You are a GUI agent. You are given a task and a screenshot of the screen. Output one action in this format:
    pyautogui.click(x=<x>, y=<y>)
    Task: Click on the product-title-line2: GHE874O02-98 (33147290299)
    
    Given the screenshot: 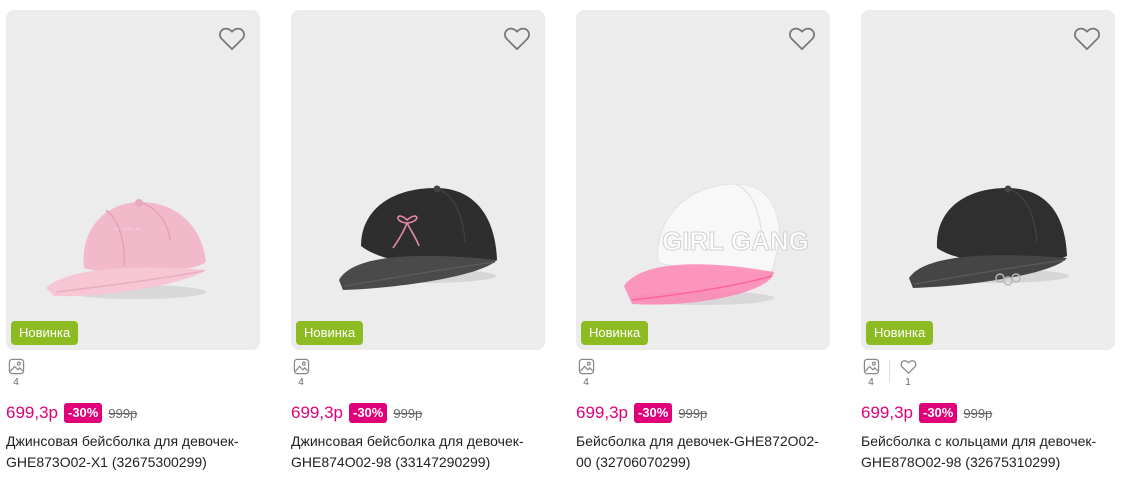 What is the action you would take?
    pyautogui.click(x=391, y=462)
    